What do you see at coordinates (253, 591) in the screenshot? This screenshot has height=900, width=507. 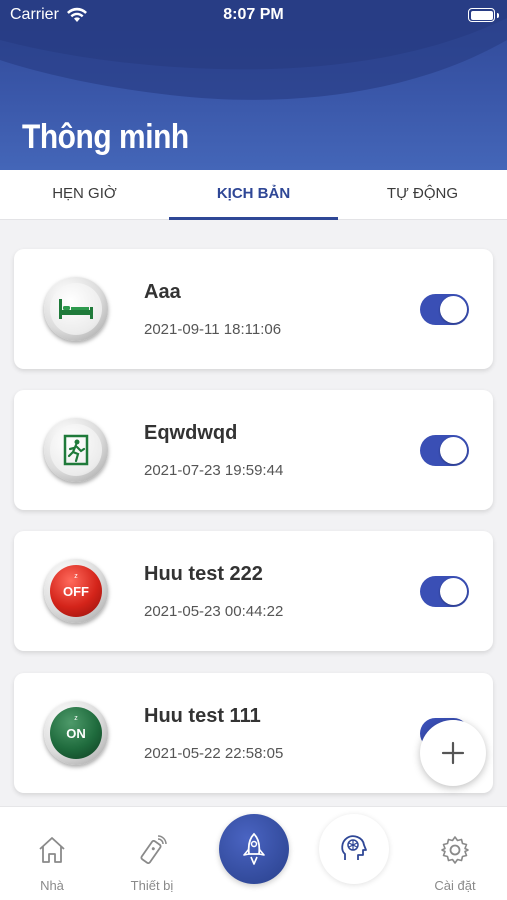 I see `scenario-card: z OFF Huu test 222 2021-05-23 00:44:22` at bounding box center [253, 591].